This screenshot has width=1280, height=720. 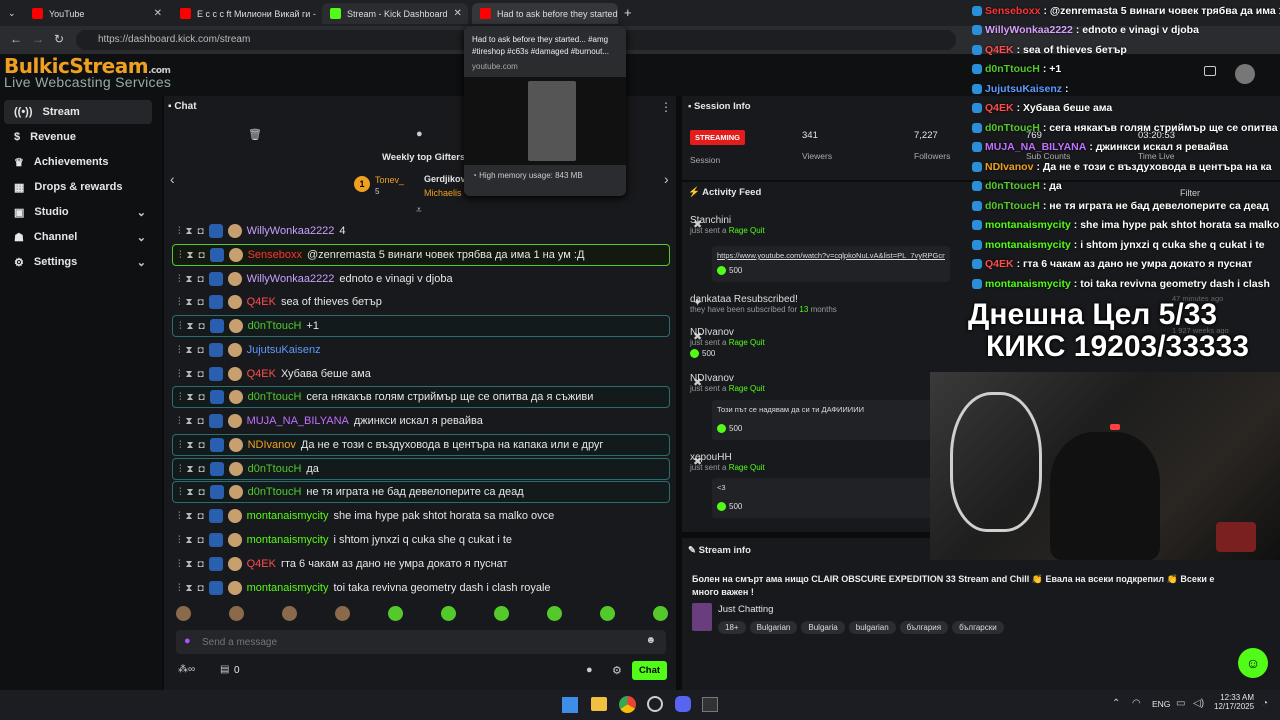 I want to click on chat-menu-icon: ⋮, so click(x=666, y=107).